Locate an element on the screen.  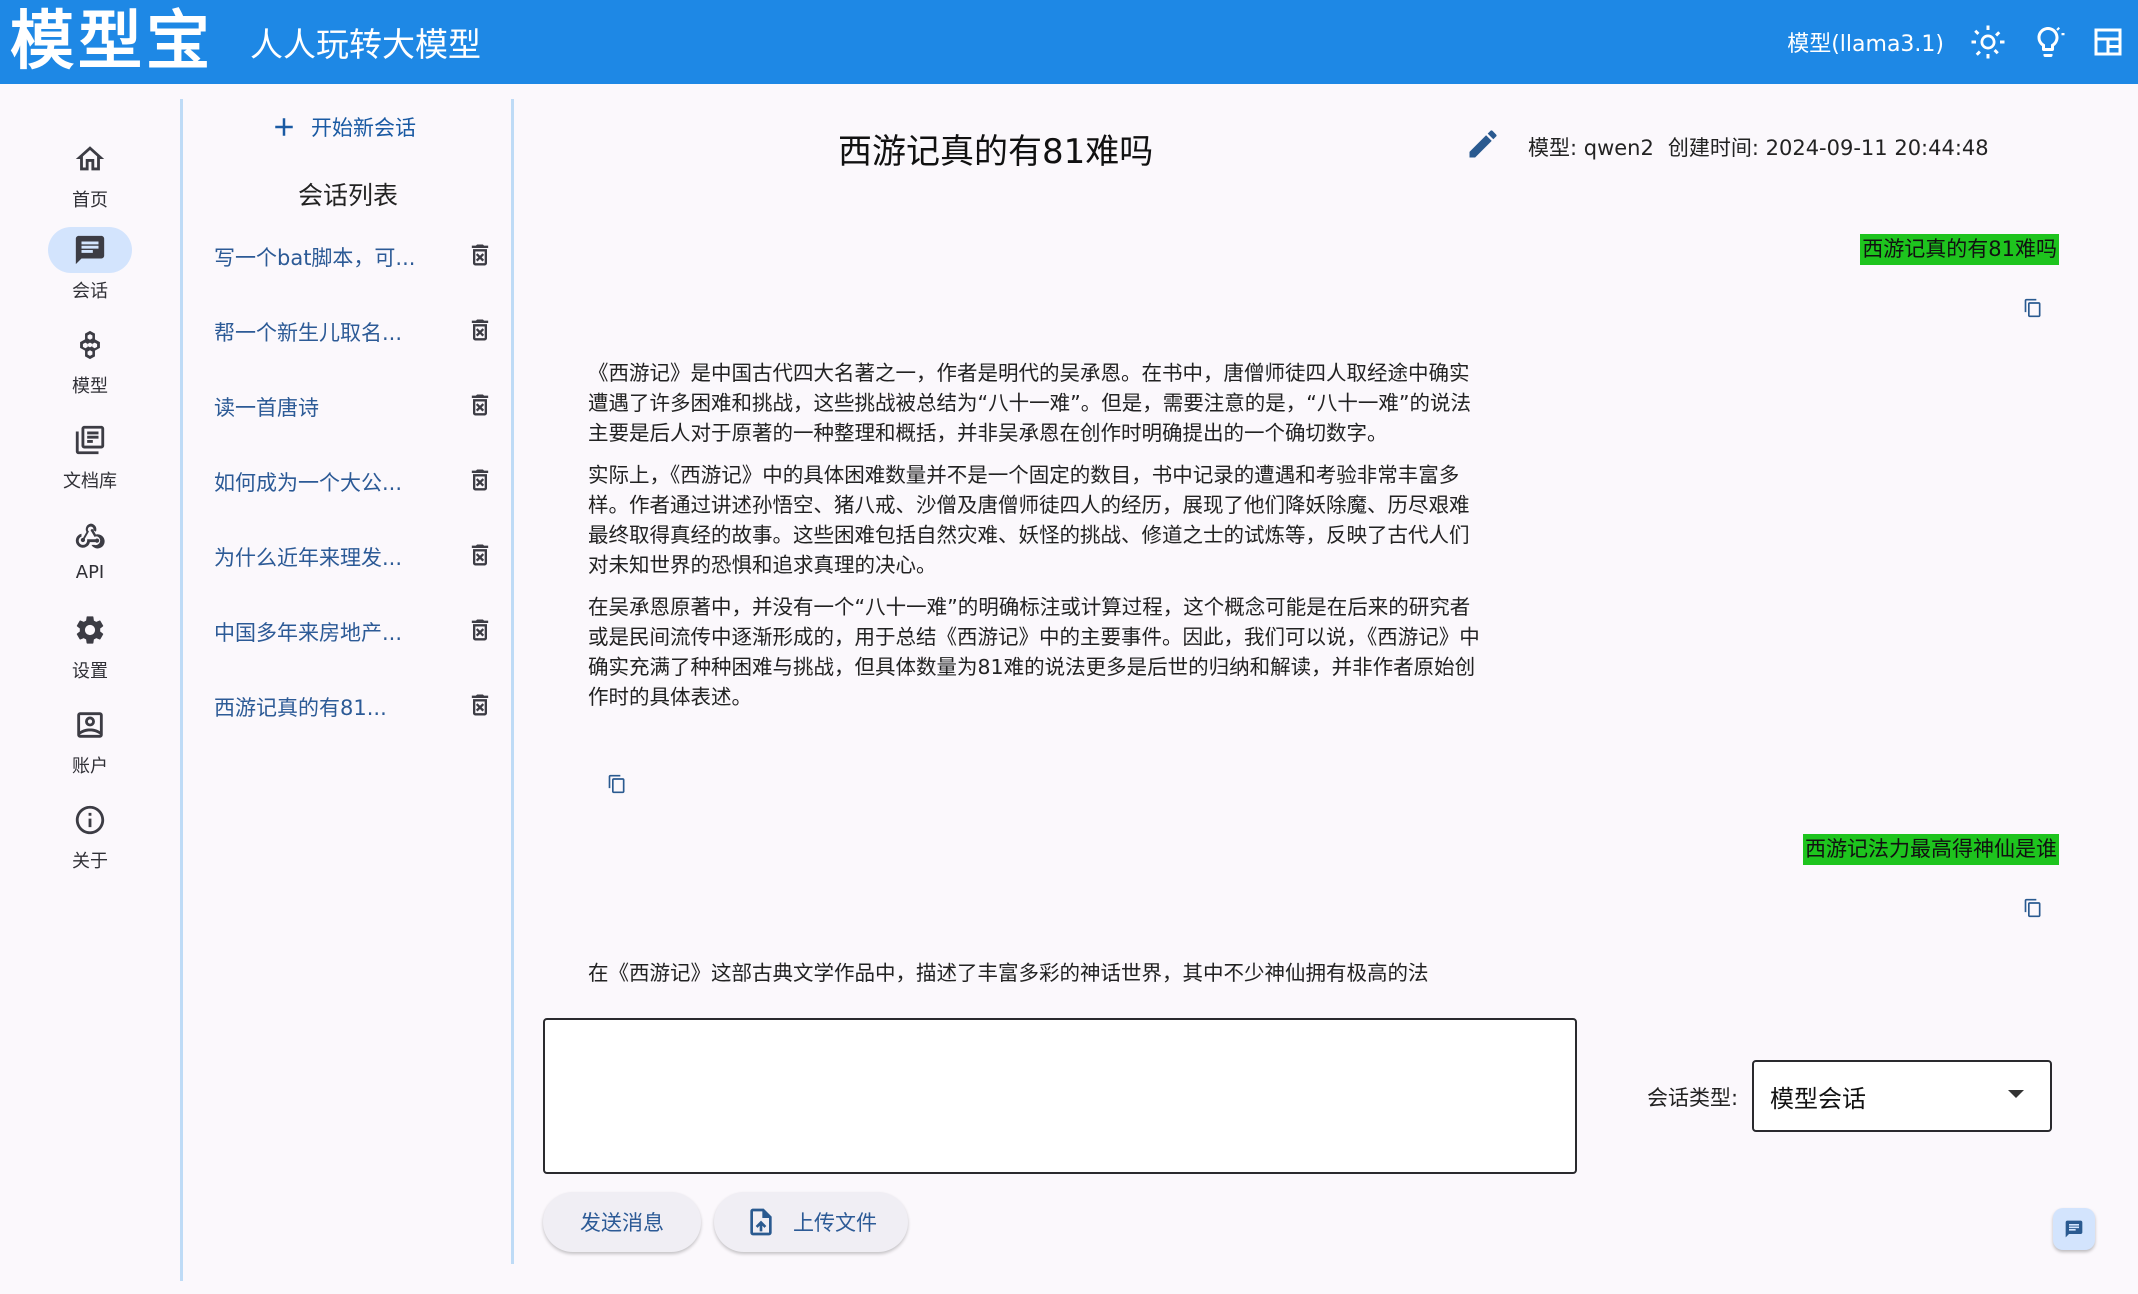
tips-button is located at coordinates (2048, 42).